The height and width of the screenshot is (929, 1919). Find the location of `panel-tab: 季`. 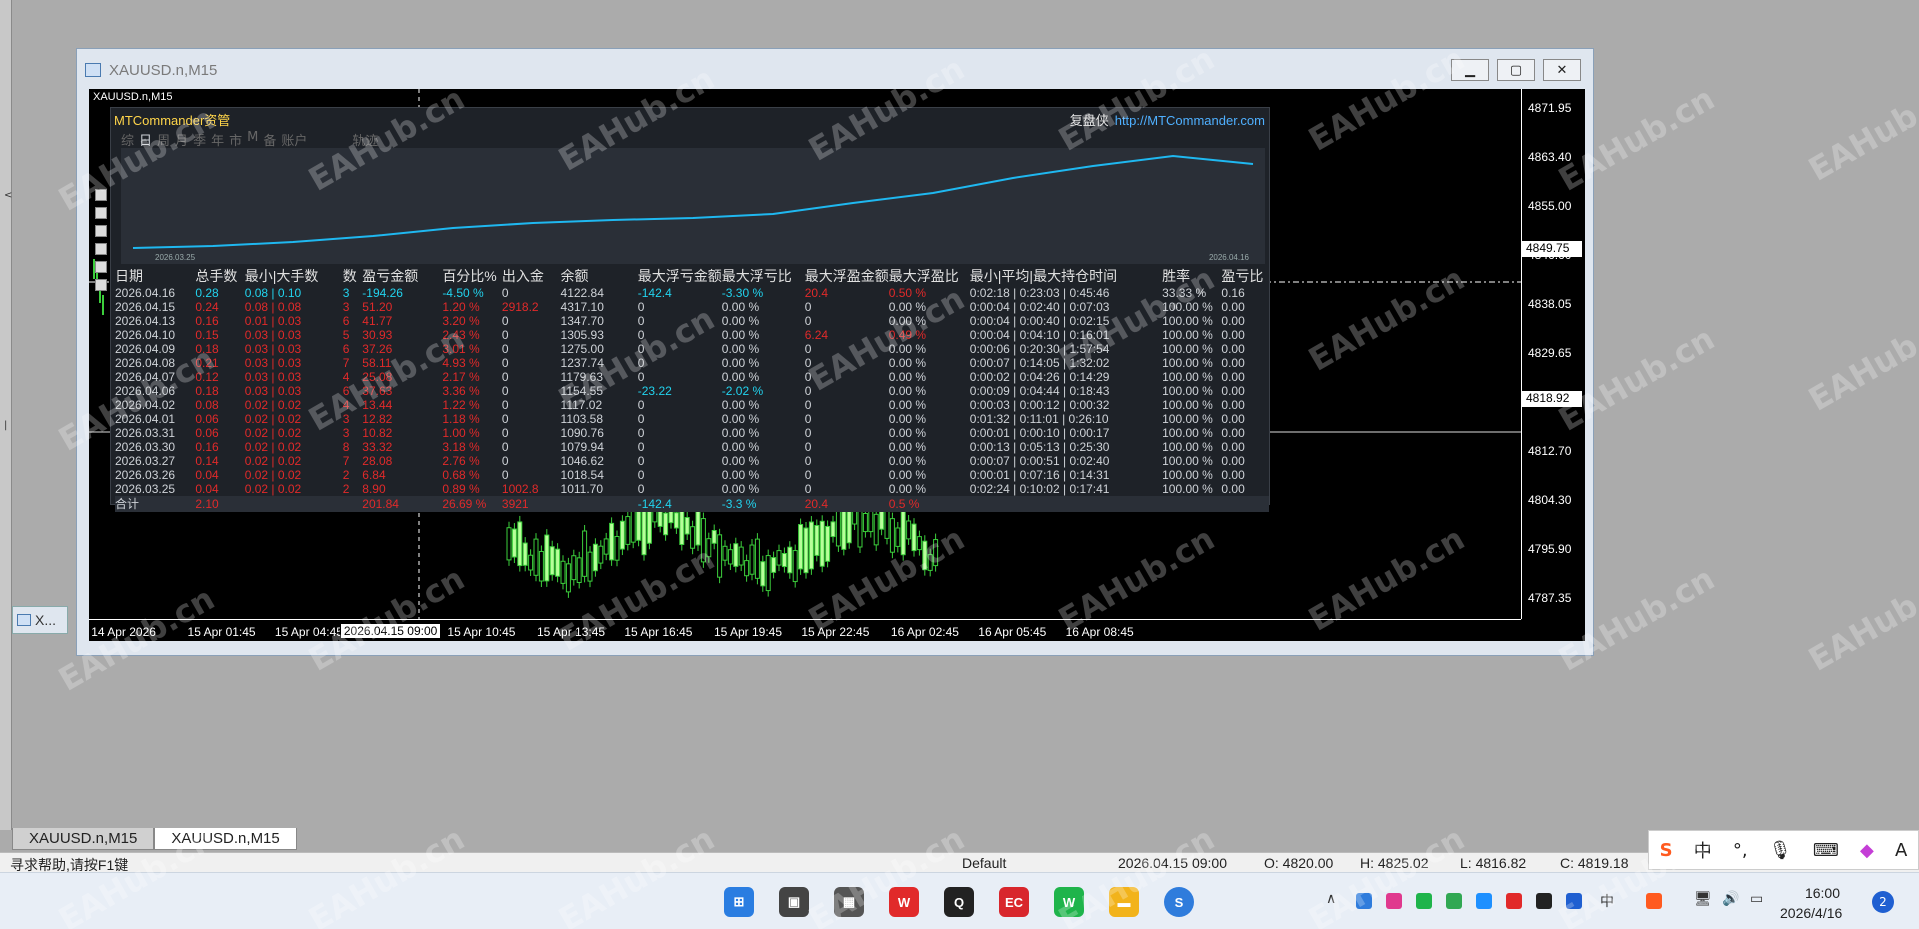

panel-tab: 季 is located at coordinates (199, 139).